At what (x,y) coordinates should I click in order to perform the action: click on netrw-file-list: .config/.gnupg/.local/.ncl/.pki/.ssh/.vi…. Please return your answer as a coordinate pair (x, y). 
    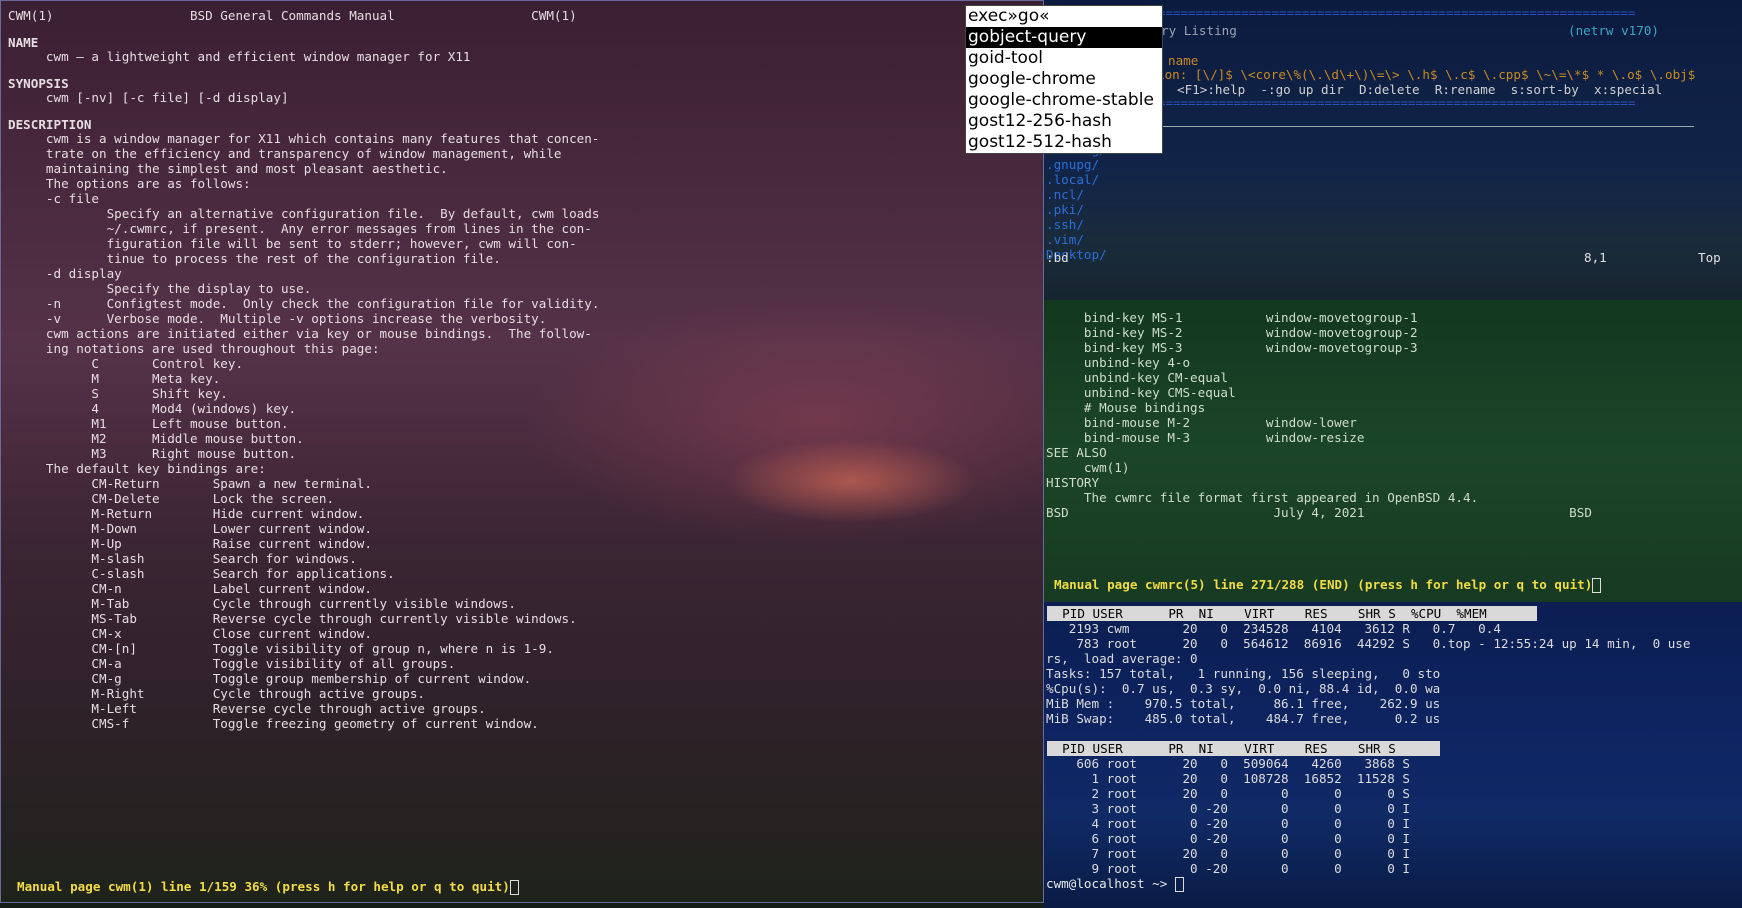
    Looking at the image, I should click on (1076, 202).